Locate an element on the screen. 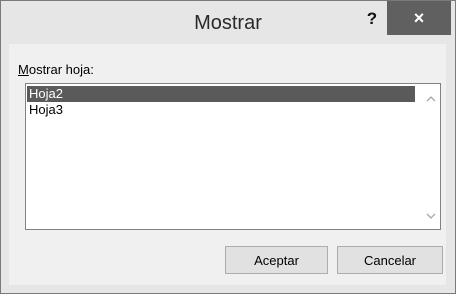  list-item-hoja3: Hoja3 is located at coordinates (221, 110).